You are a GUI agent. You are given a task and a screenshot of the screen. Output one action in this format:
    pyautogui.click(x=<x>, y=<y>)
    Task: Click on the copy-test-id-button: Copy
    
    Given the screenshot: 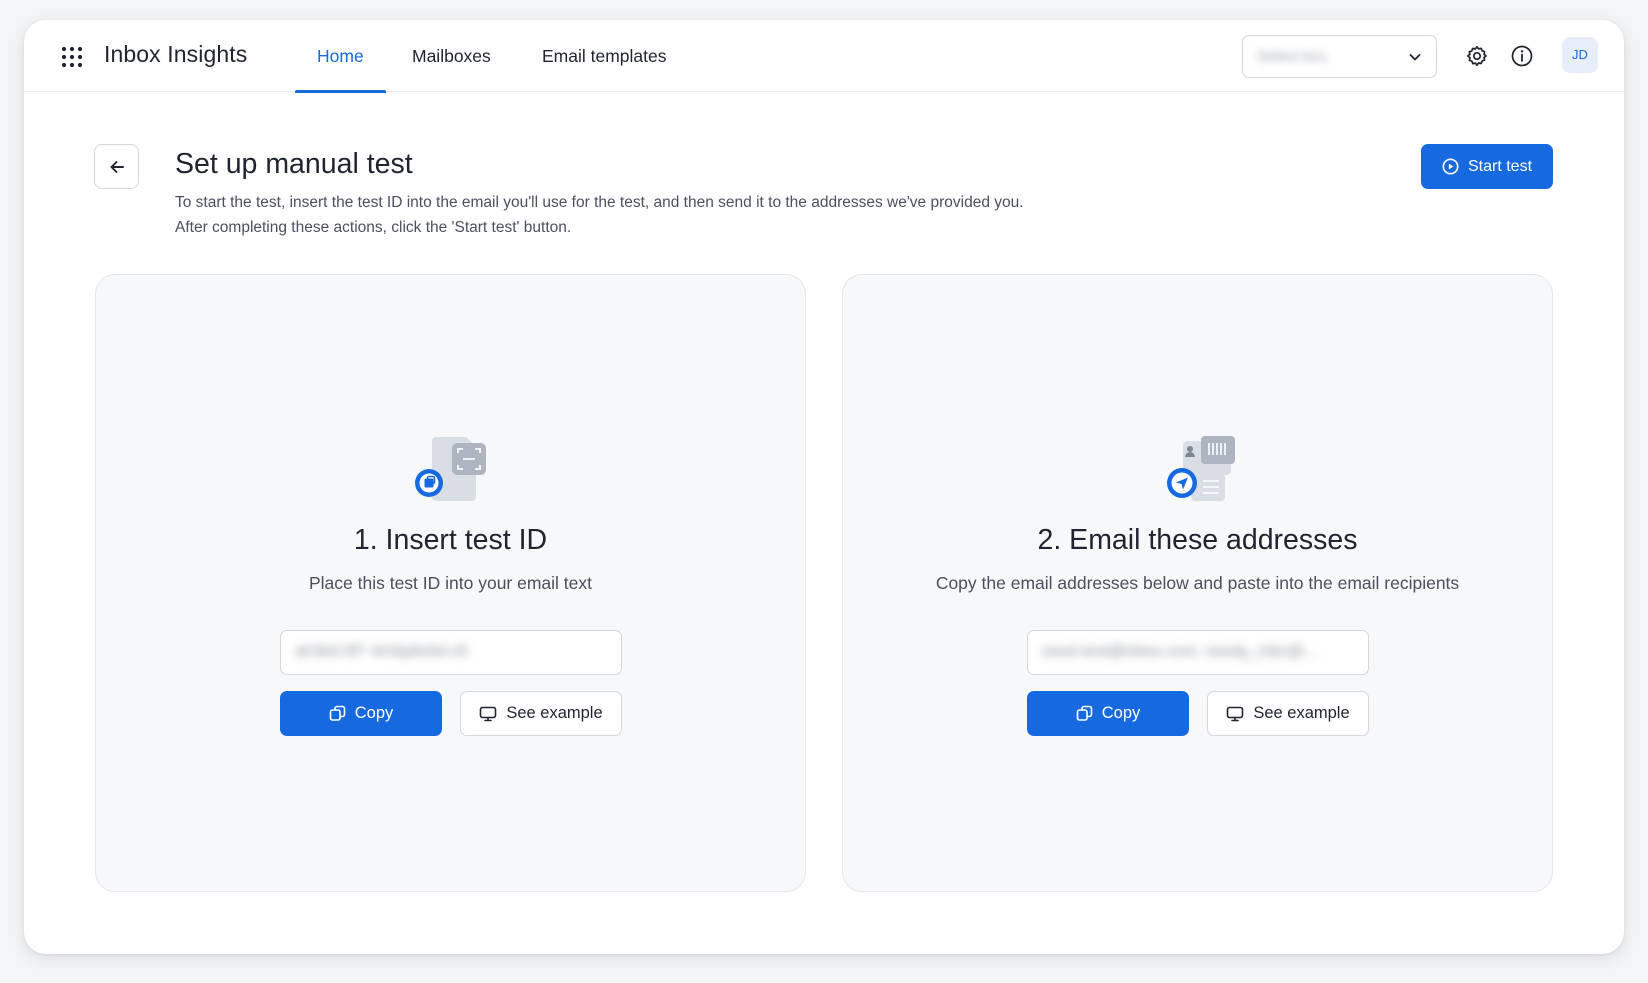 What is the action you would take?
    pyautogui.click(x=361, y=713)
    